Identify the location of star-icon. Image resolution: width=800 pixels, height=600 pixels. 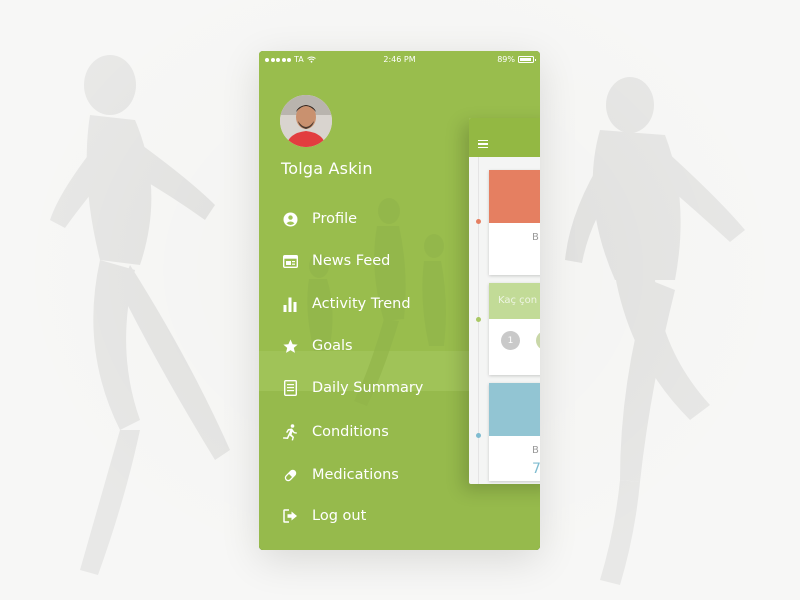
(290, 346).